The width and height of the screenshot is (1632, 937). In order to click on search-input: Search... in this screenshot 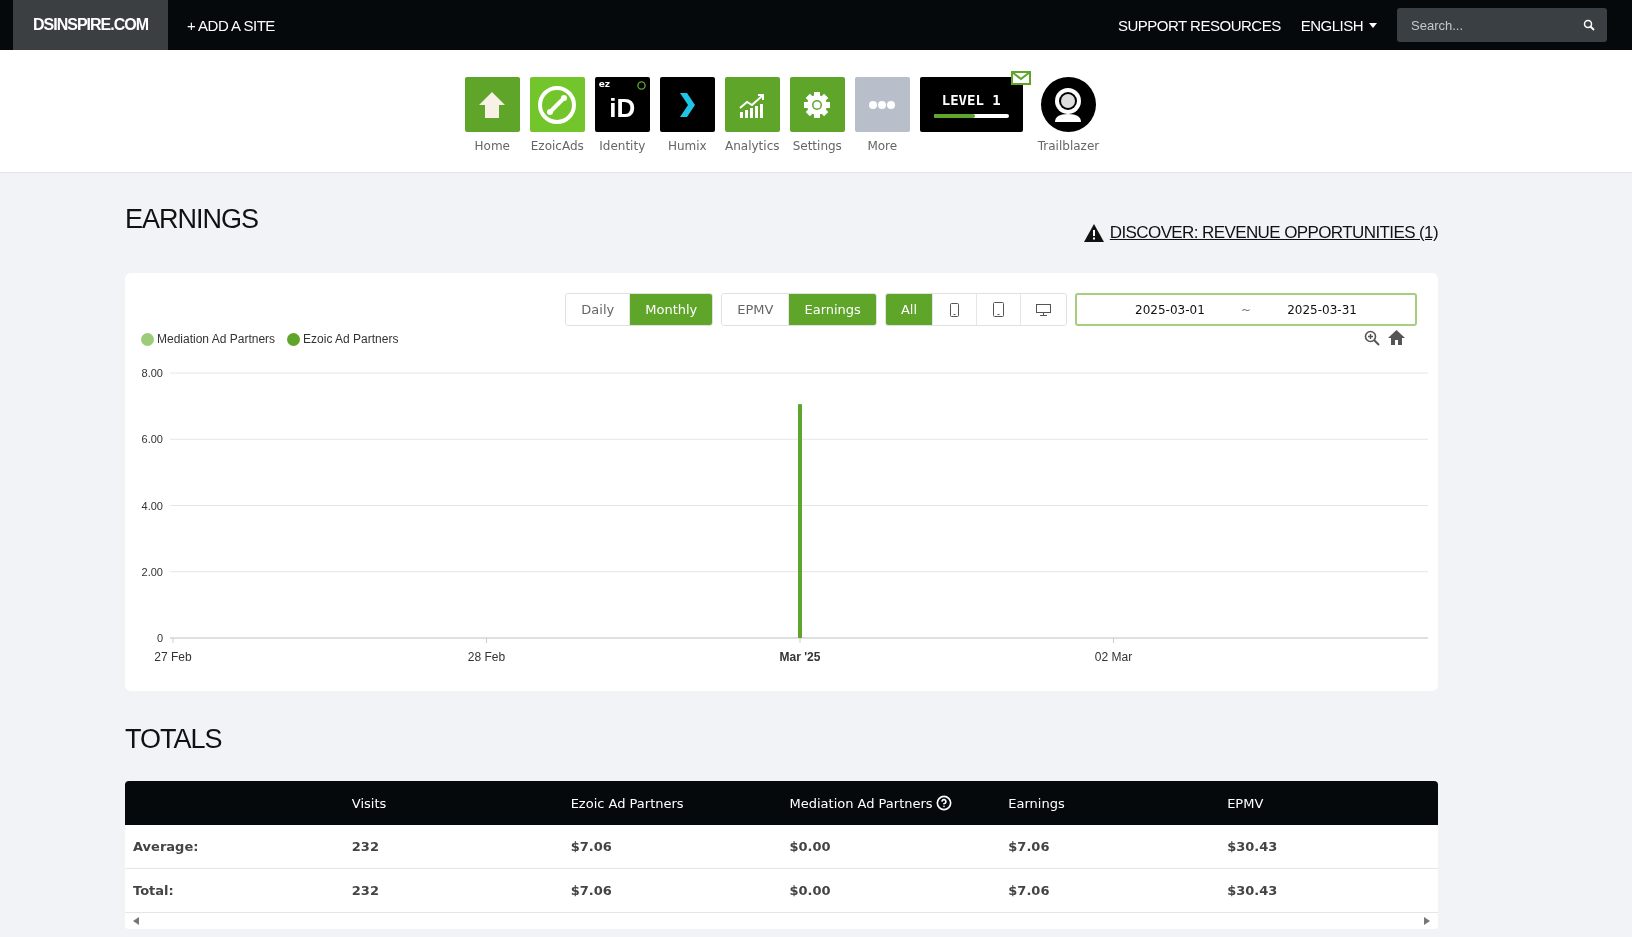, I will do `click(1496, 25)`.